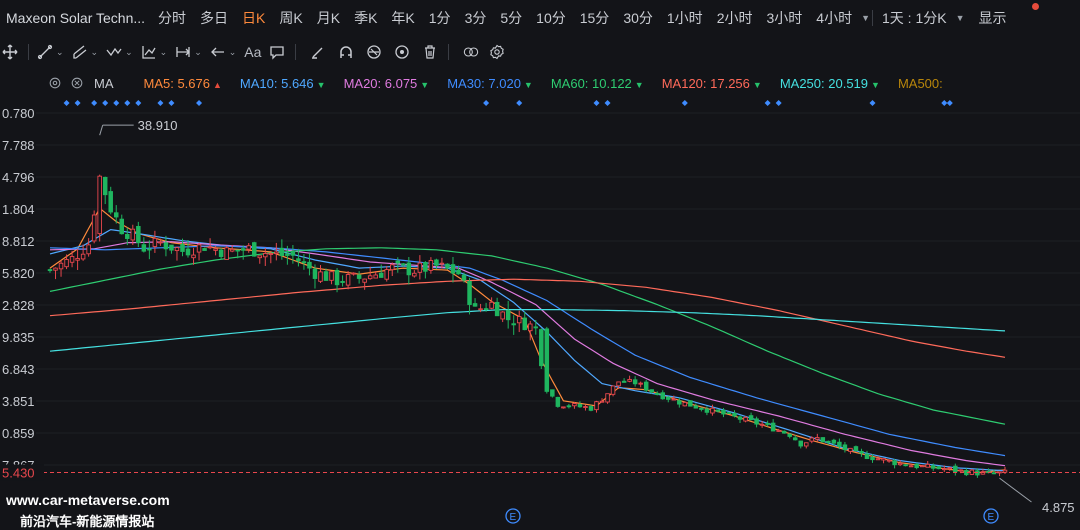  What do you see at coordinates (829, 83) in the screenshot?
I see `ma-legend-item-6: MA250: 20.519 ▼` at bounding box center [829, 83].